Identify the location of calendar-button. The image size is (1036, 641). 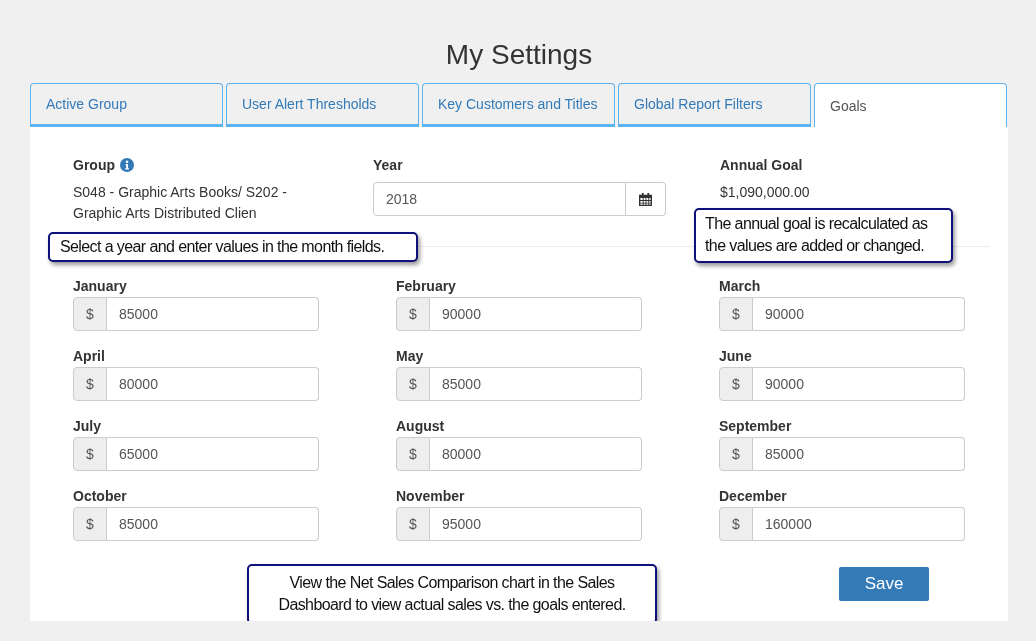
(646, 199).